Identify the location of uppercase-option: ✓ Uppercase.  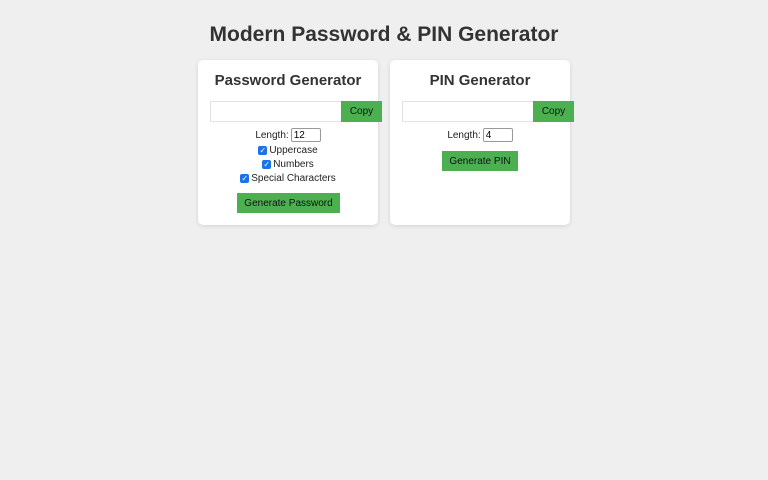
(288, 150).